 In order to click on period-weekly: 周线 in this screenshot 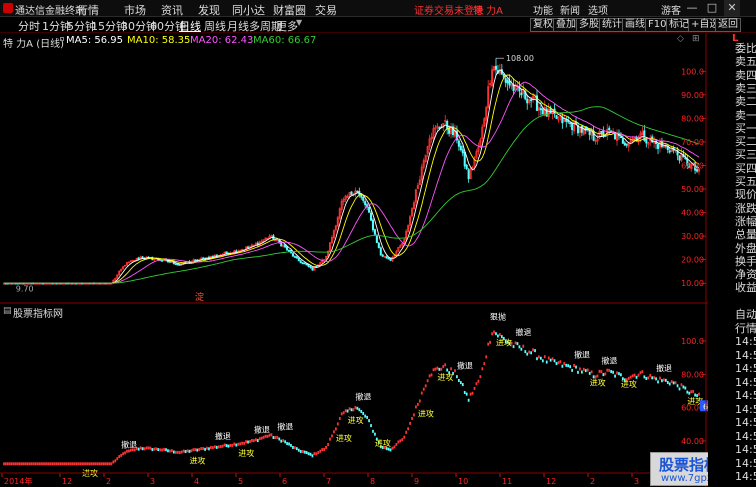, I will do `click(215, 25)`.